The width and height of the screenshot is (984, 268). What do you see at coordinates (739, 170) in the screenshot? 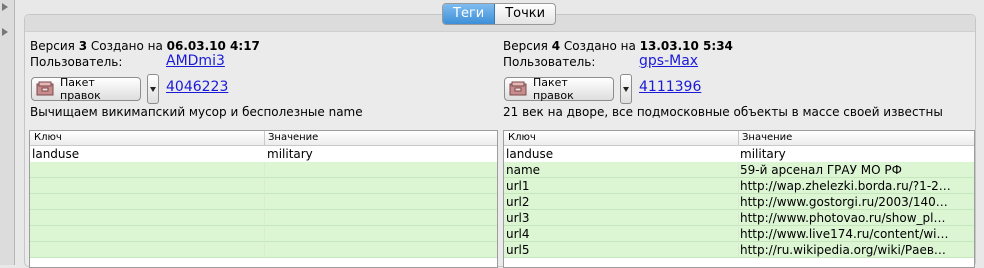
I see `table-row: name 59-й арсенал ГРАУ МО РФ` at bounding box center [739, 170].